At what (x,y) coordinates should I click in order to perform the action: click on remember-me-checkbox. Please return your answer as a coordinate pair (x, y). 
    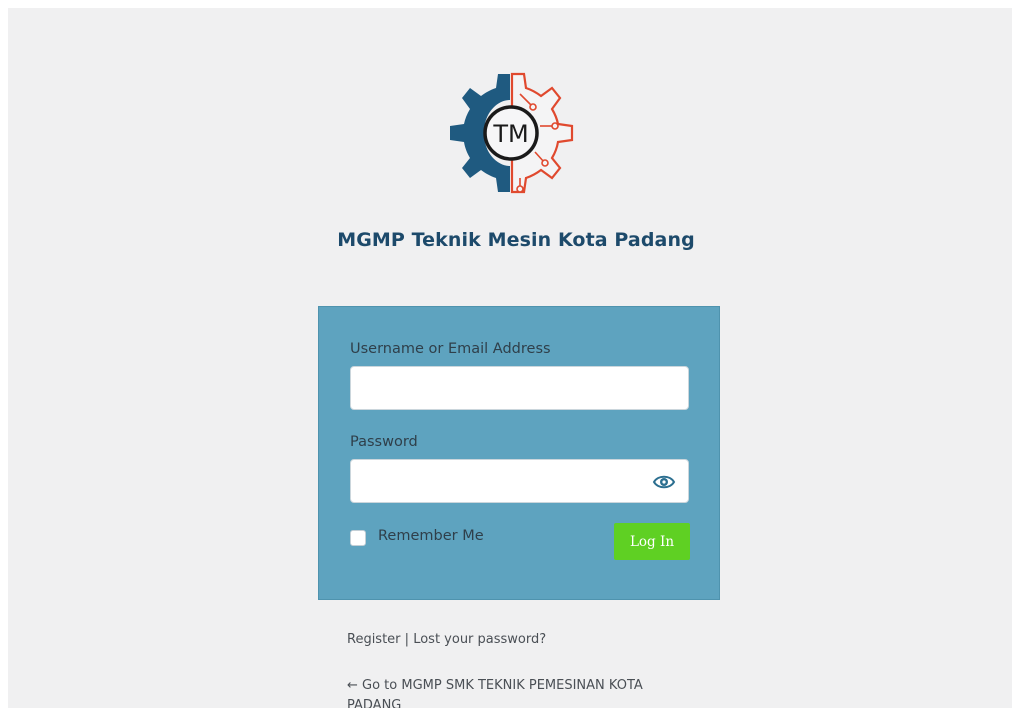
    Looking at the image, I should click on (358, 538).